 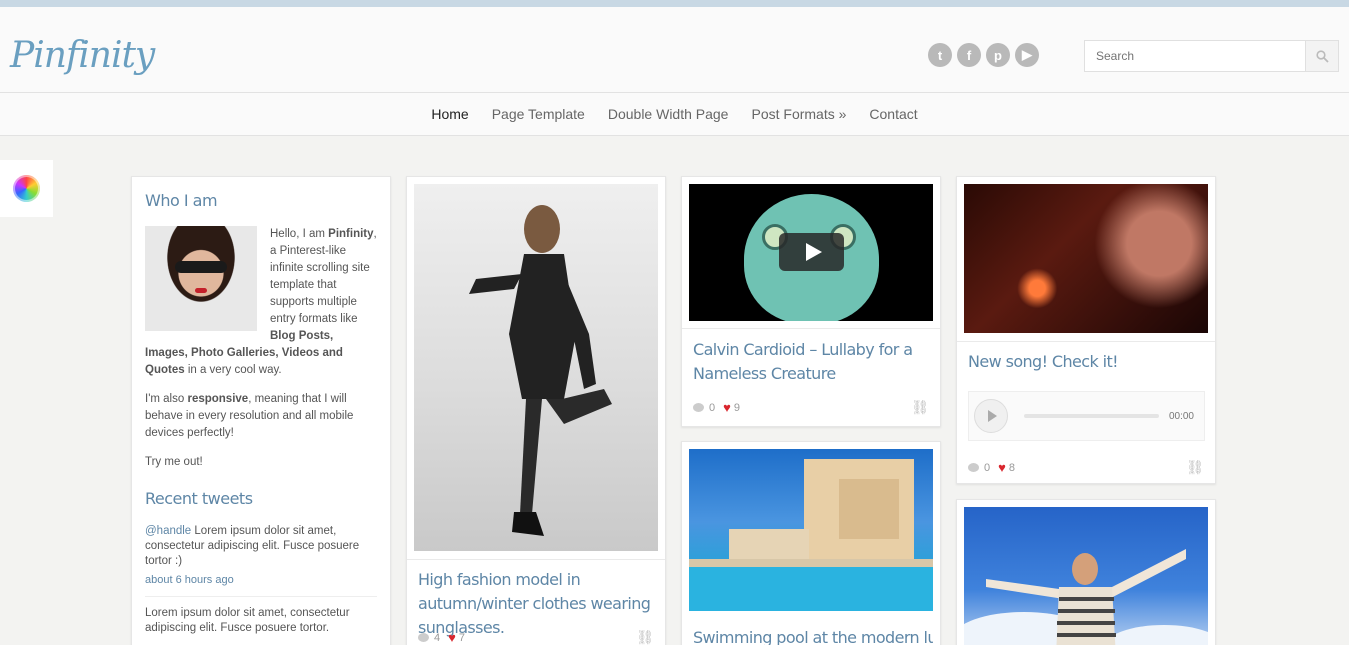 I want to click on color-wheel-icon, so click(x=26, y=188).